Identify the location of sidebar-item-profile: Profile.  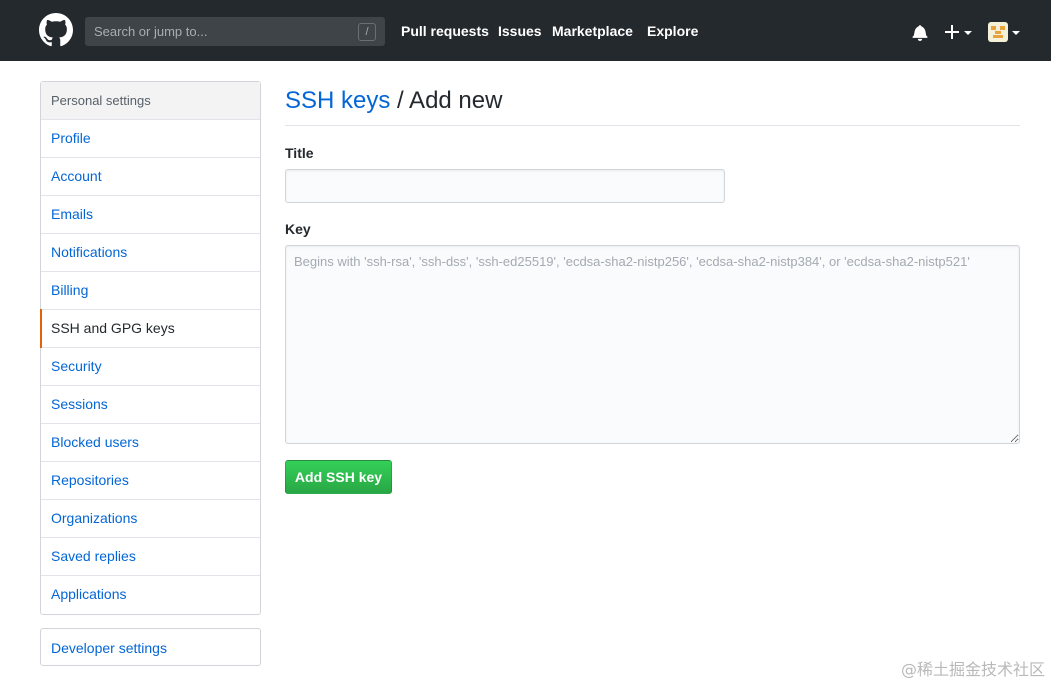
(150, 139).